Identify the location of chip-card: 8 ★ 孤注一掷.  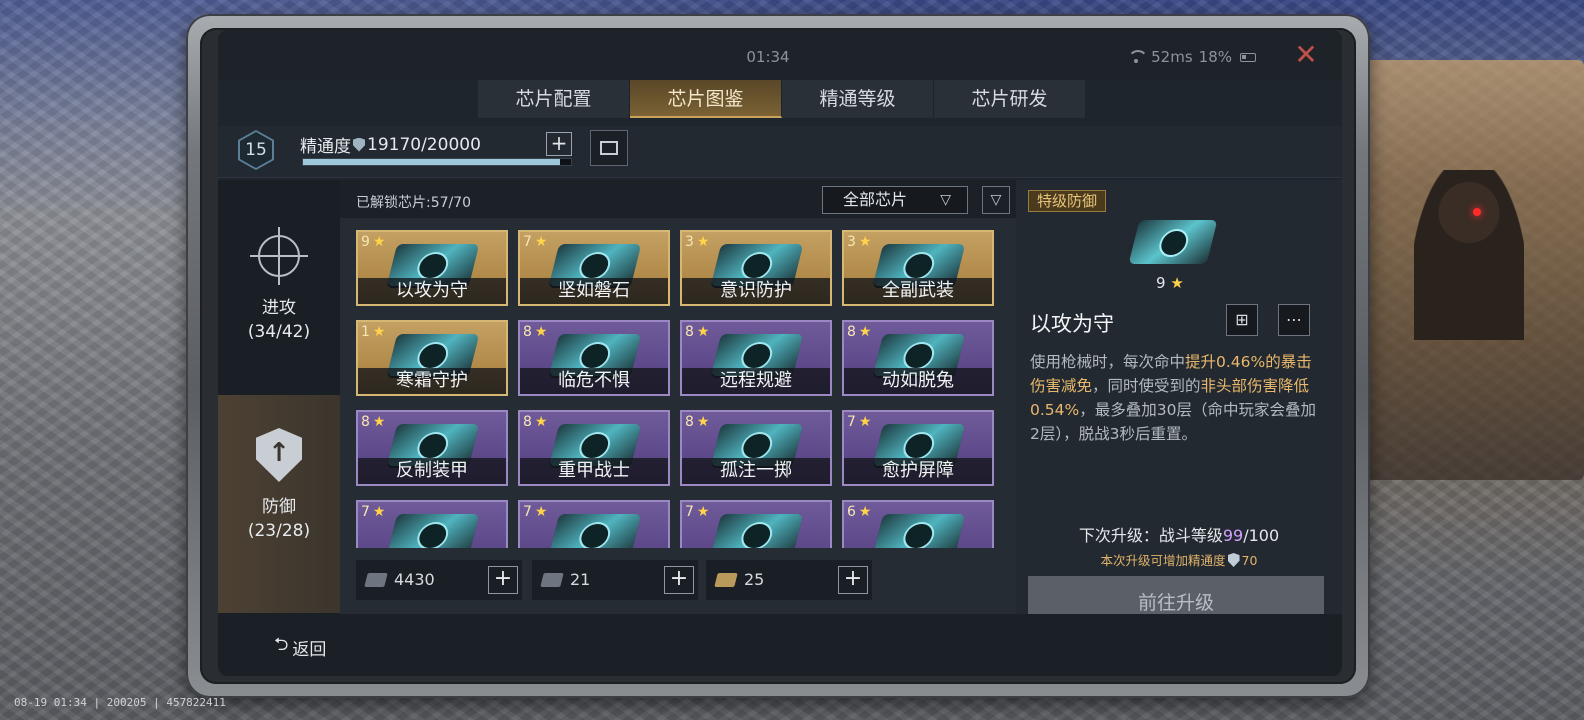
(756, 448).